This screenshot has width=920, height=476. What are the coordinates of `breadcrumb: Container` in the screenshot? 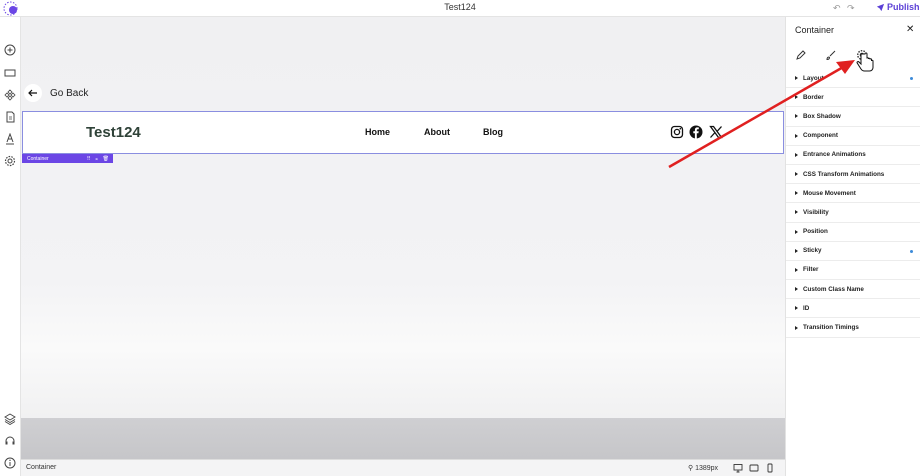 It's located at (41, 467).